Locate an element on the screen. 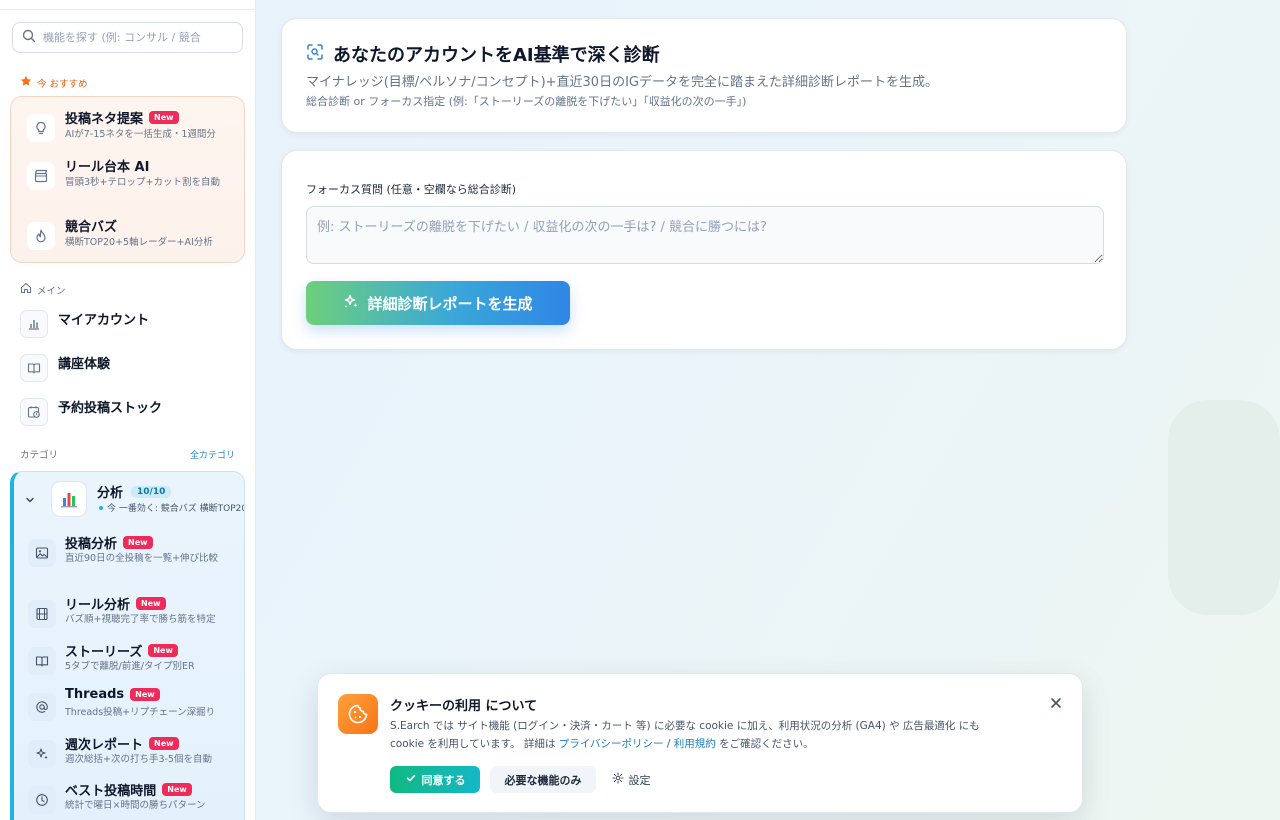 The image size is (1280, 820). cookie-icon is located at coordinates (358, 714).